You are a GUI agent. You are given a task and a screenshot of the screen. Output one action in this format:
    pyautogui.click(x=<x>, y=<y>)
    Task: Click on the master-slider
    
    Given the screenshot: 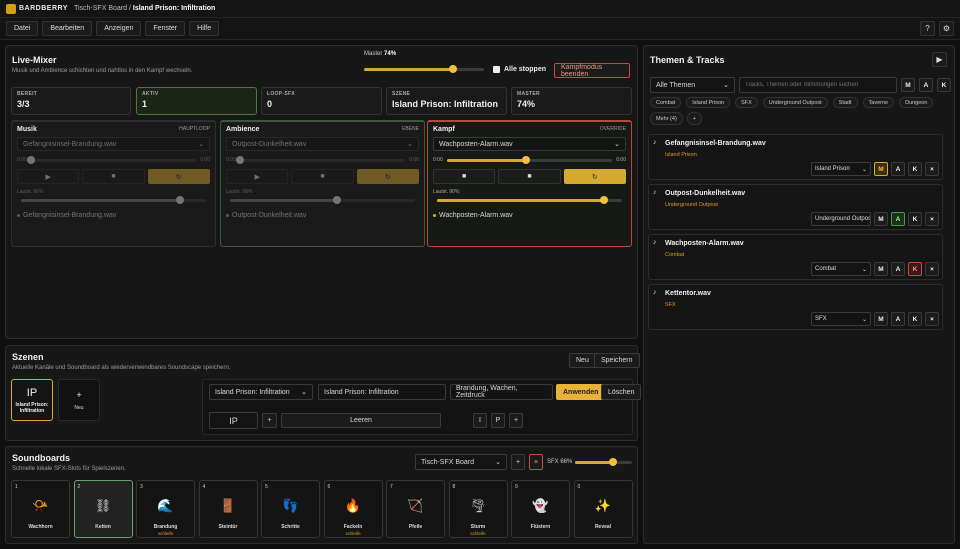 What is the action you would take?
    pyautogui.click(x=424, y=69)
    